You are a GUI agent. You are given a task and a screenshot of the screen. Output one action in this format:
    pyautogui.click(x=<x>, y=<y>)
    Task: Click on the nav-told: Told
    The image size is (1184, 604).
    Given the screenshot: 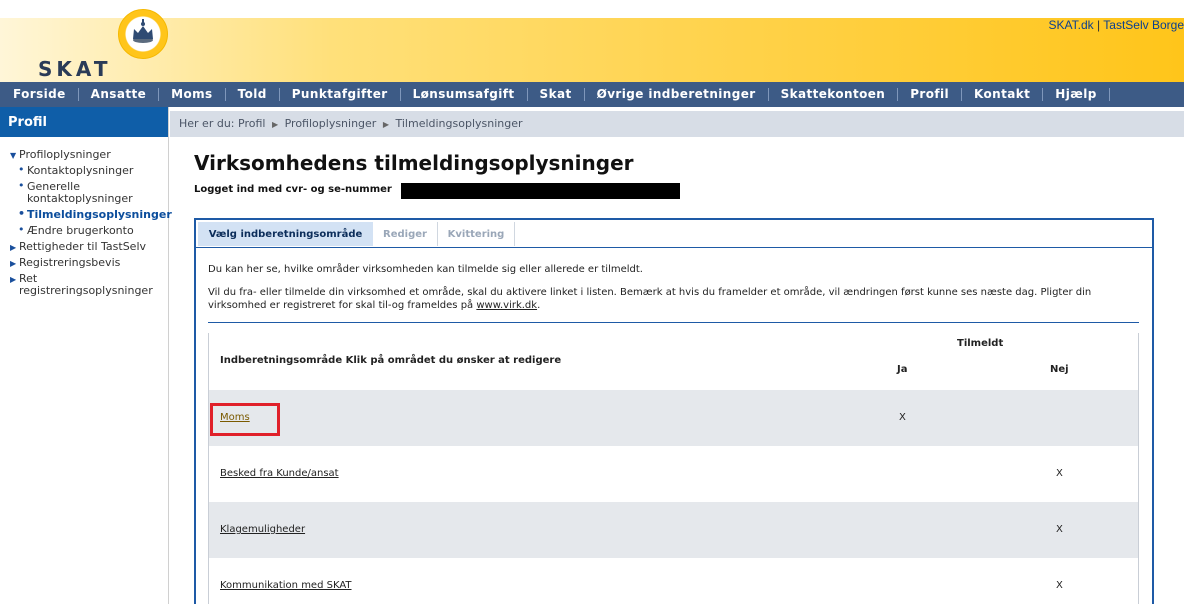 What is the action you would take?
    pyautogui.click(x=259, y=94)
    